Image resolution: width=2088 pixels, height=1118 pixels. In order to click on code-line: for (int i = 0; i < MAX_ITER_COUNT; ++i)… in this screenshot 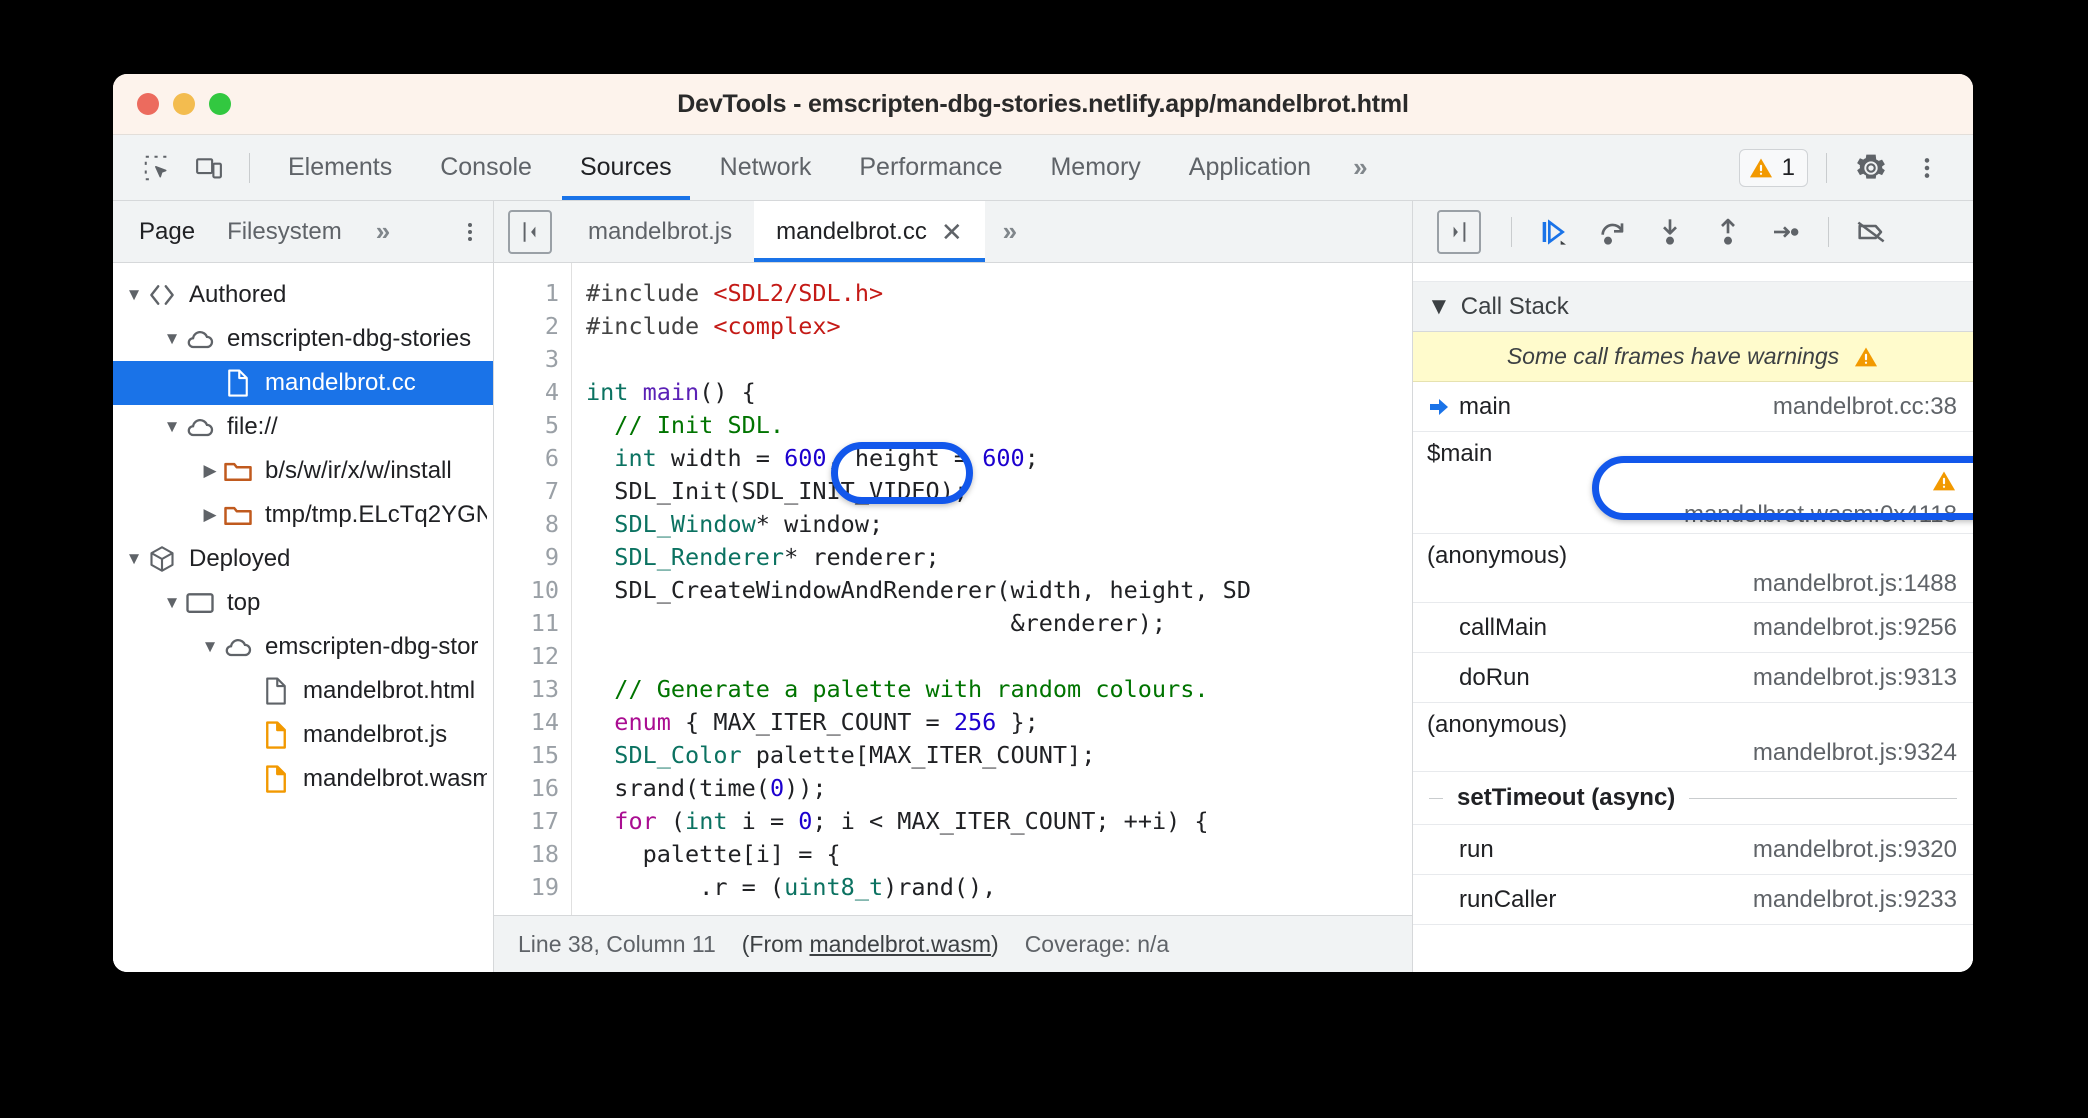, I will do `click(999, 821)`.